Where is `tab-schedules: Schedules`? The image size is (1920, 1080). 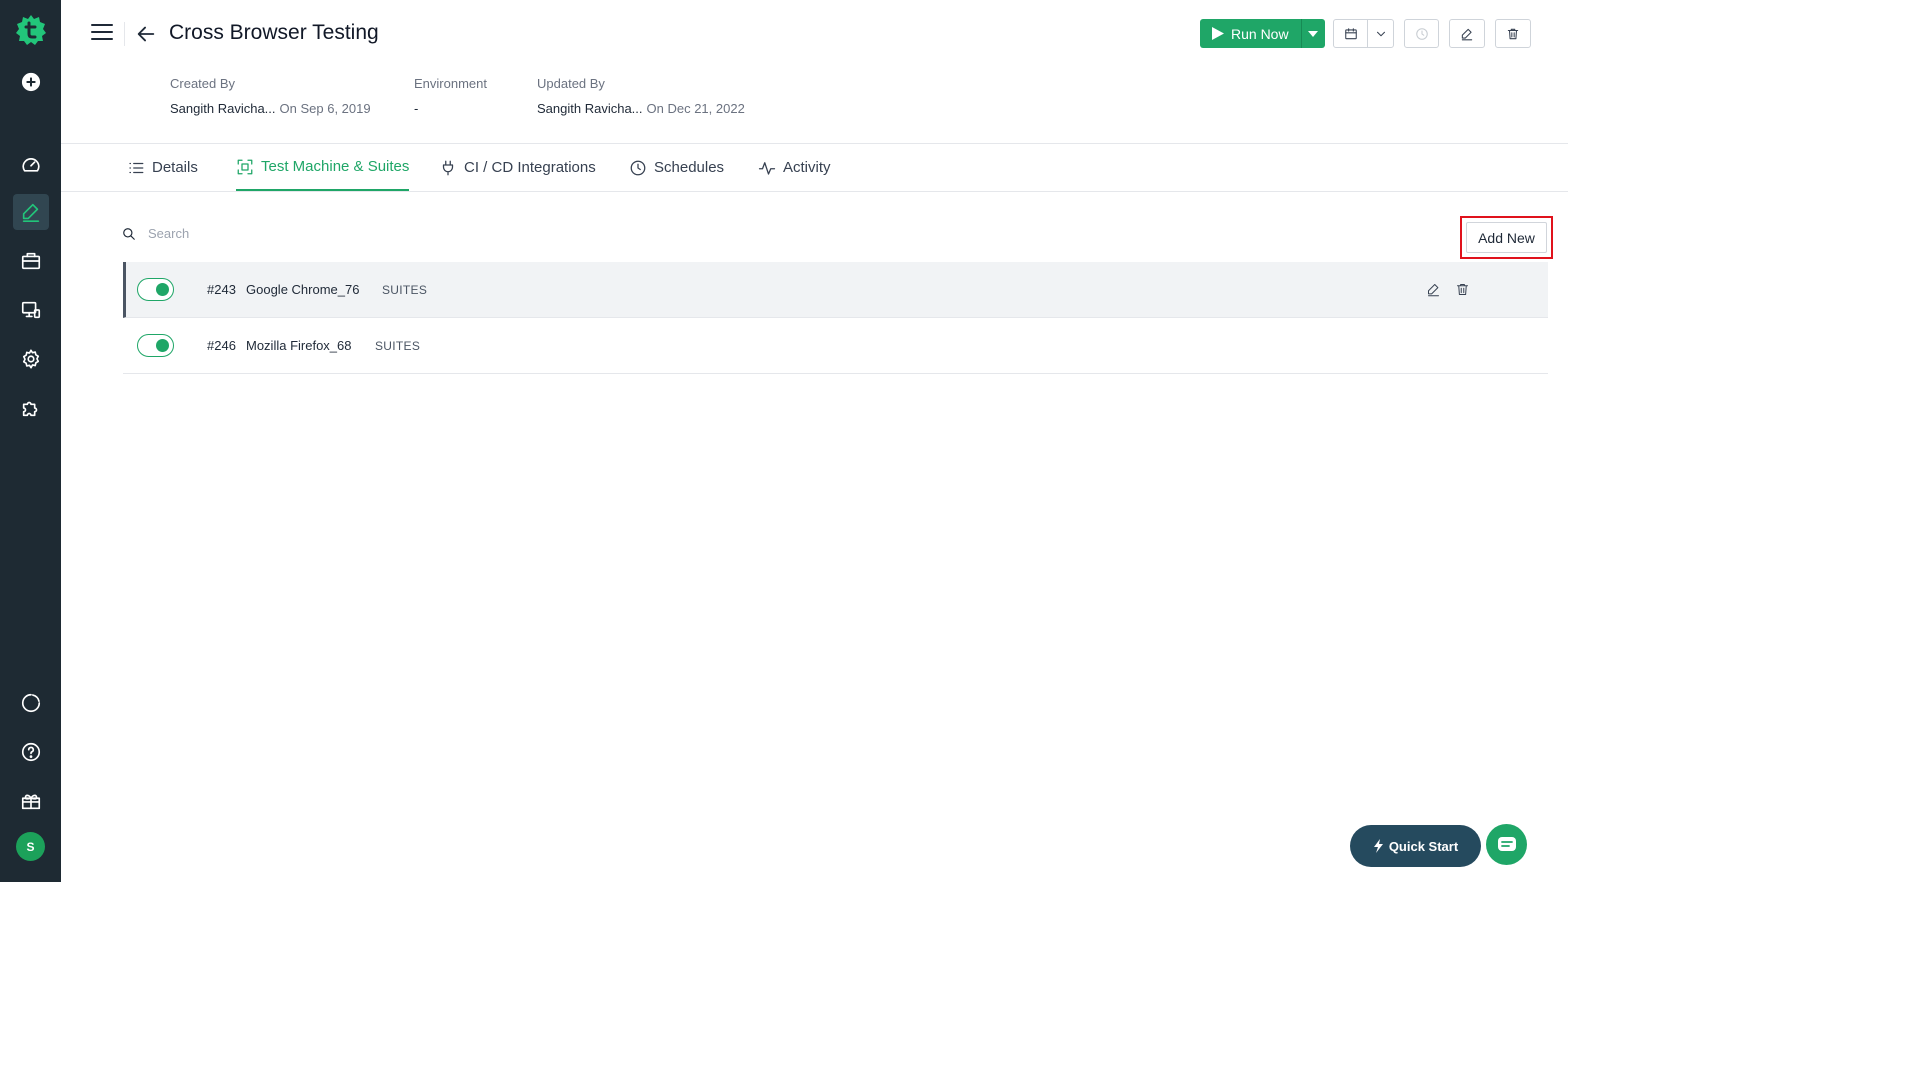 tab-schedules: Schedules is located at coordinates (676, 167).